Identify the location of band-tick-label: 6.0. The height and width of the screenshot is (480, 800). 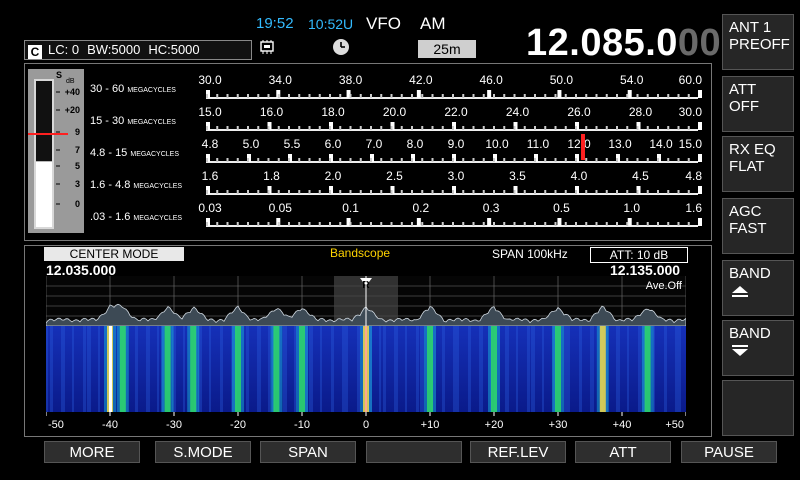
(333, 144).